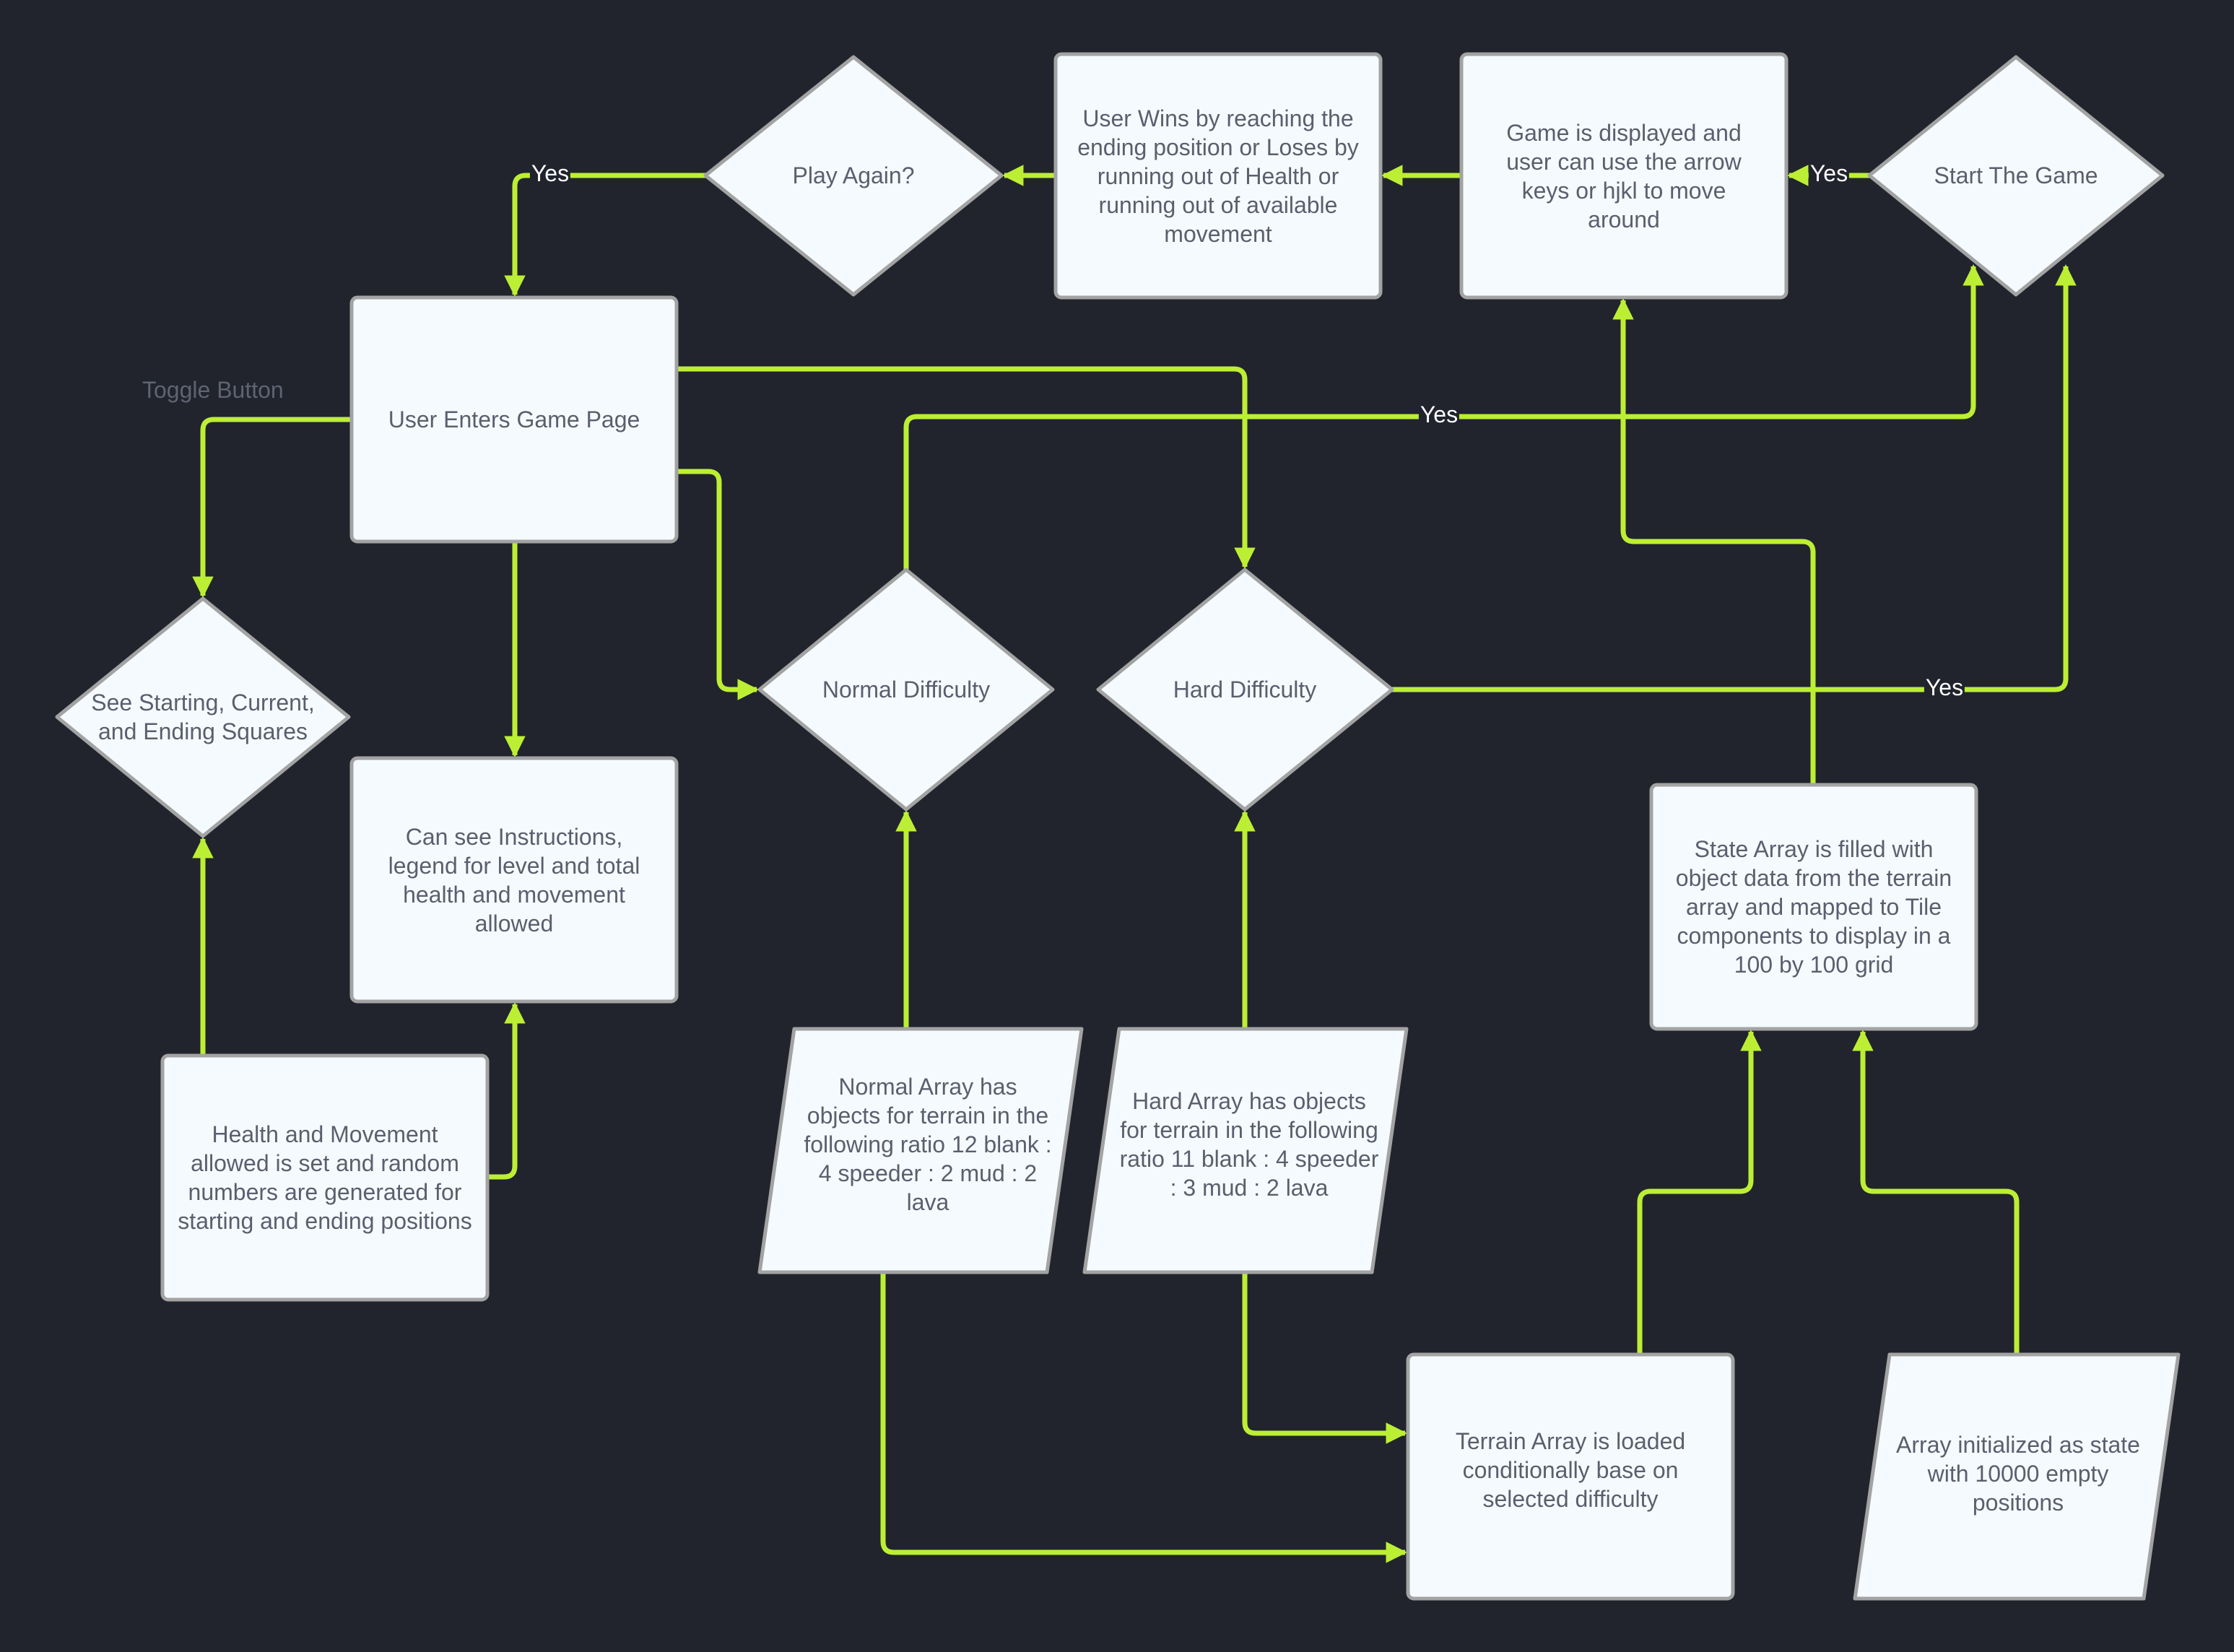 The height and width of the screenshot is (1652, 2234). Describe the element at coordinates (550, 173) in the screenshot. I see `edge-label-play-again-yes: Yes` at that location.